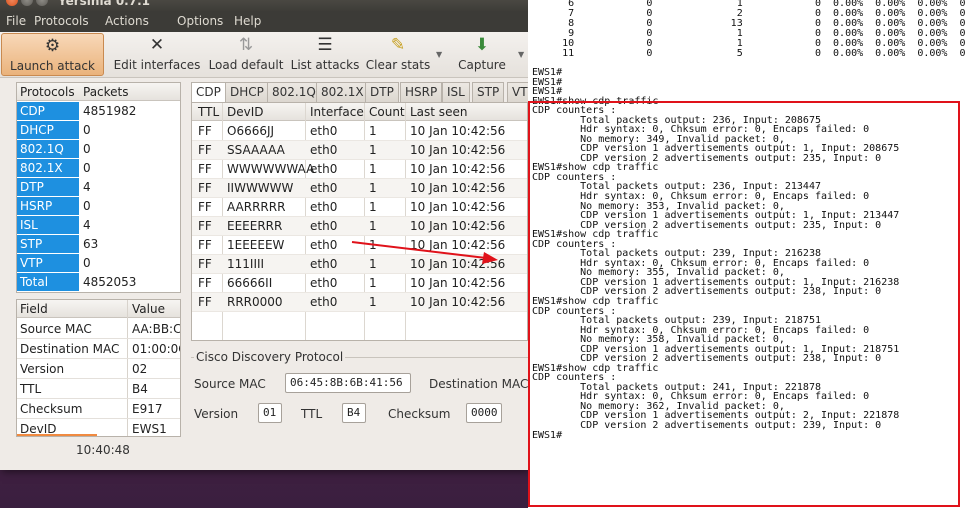 The width and height of the screenshot is (966, 508). I want to click on packets-column-header: Packets, so click(106, 92).